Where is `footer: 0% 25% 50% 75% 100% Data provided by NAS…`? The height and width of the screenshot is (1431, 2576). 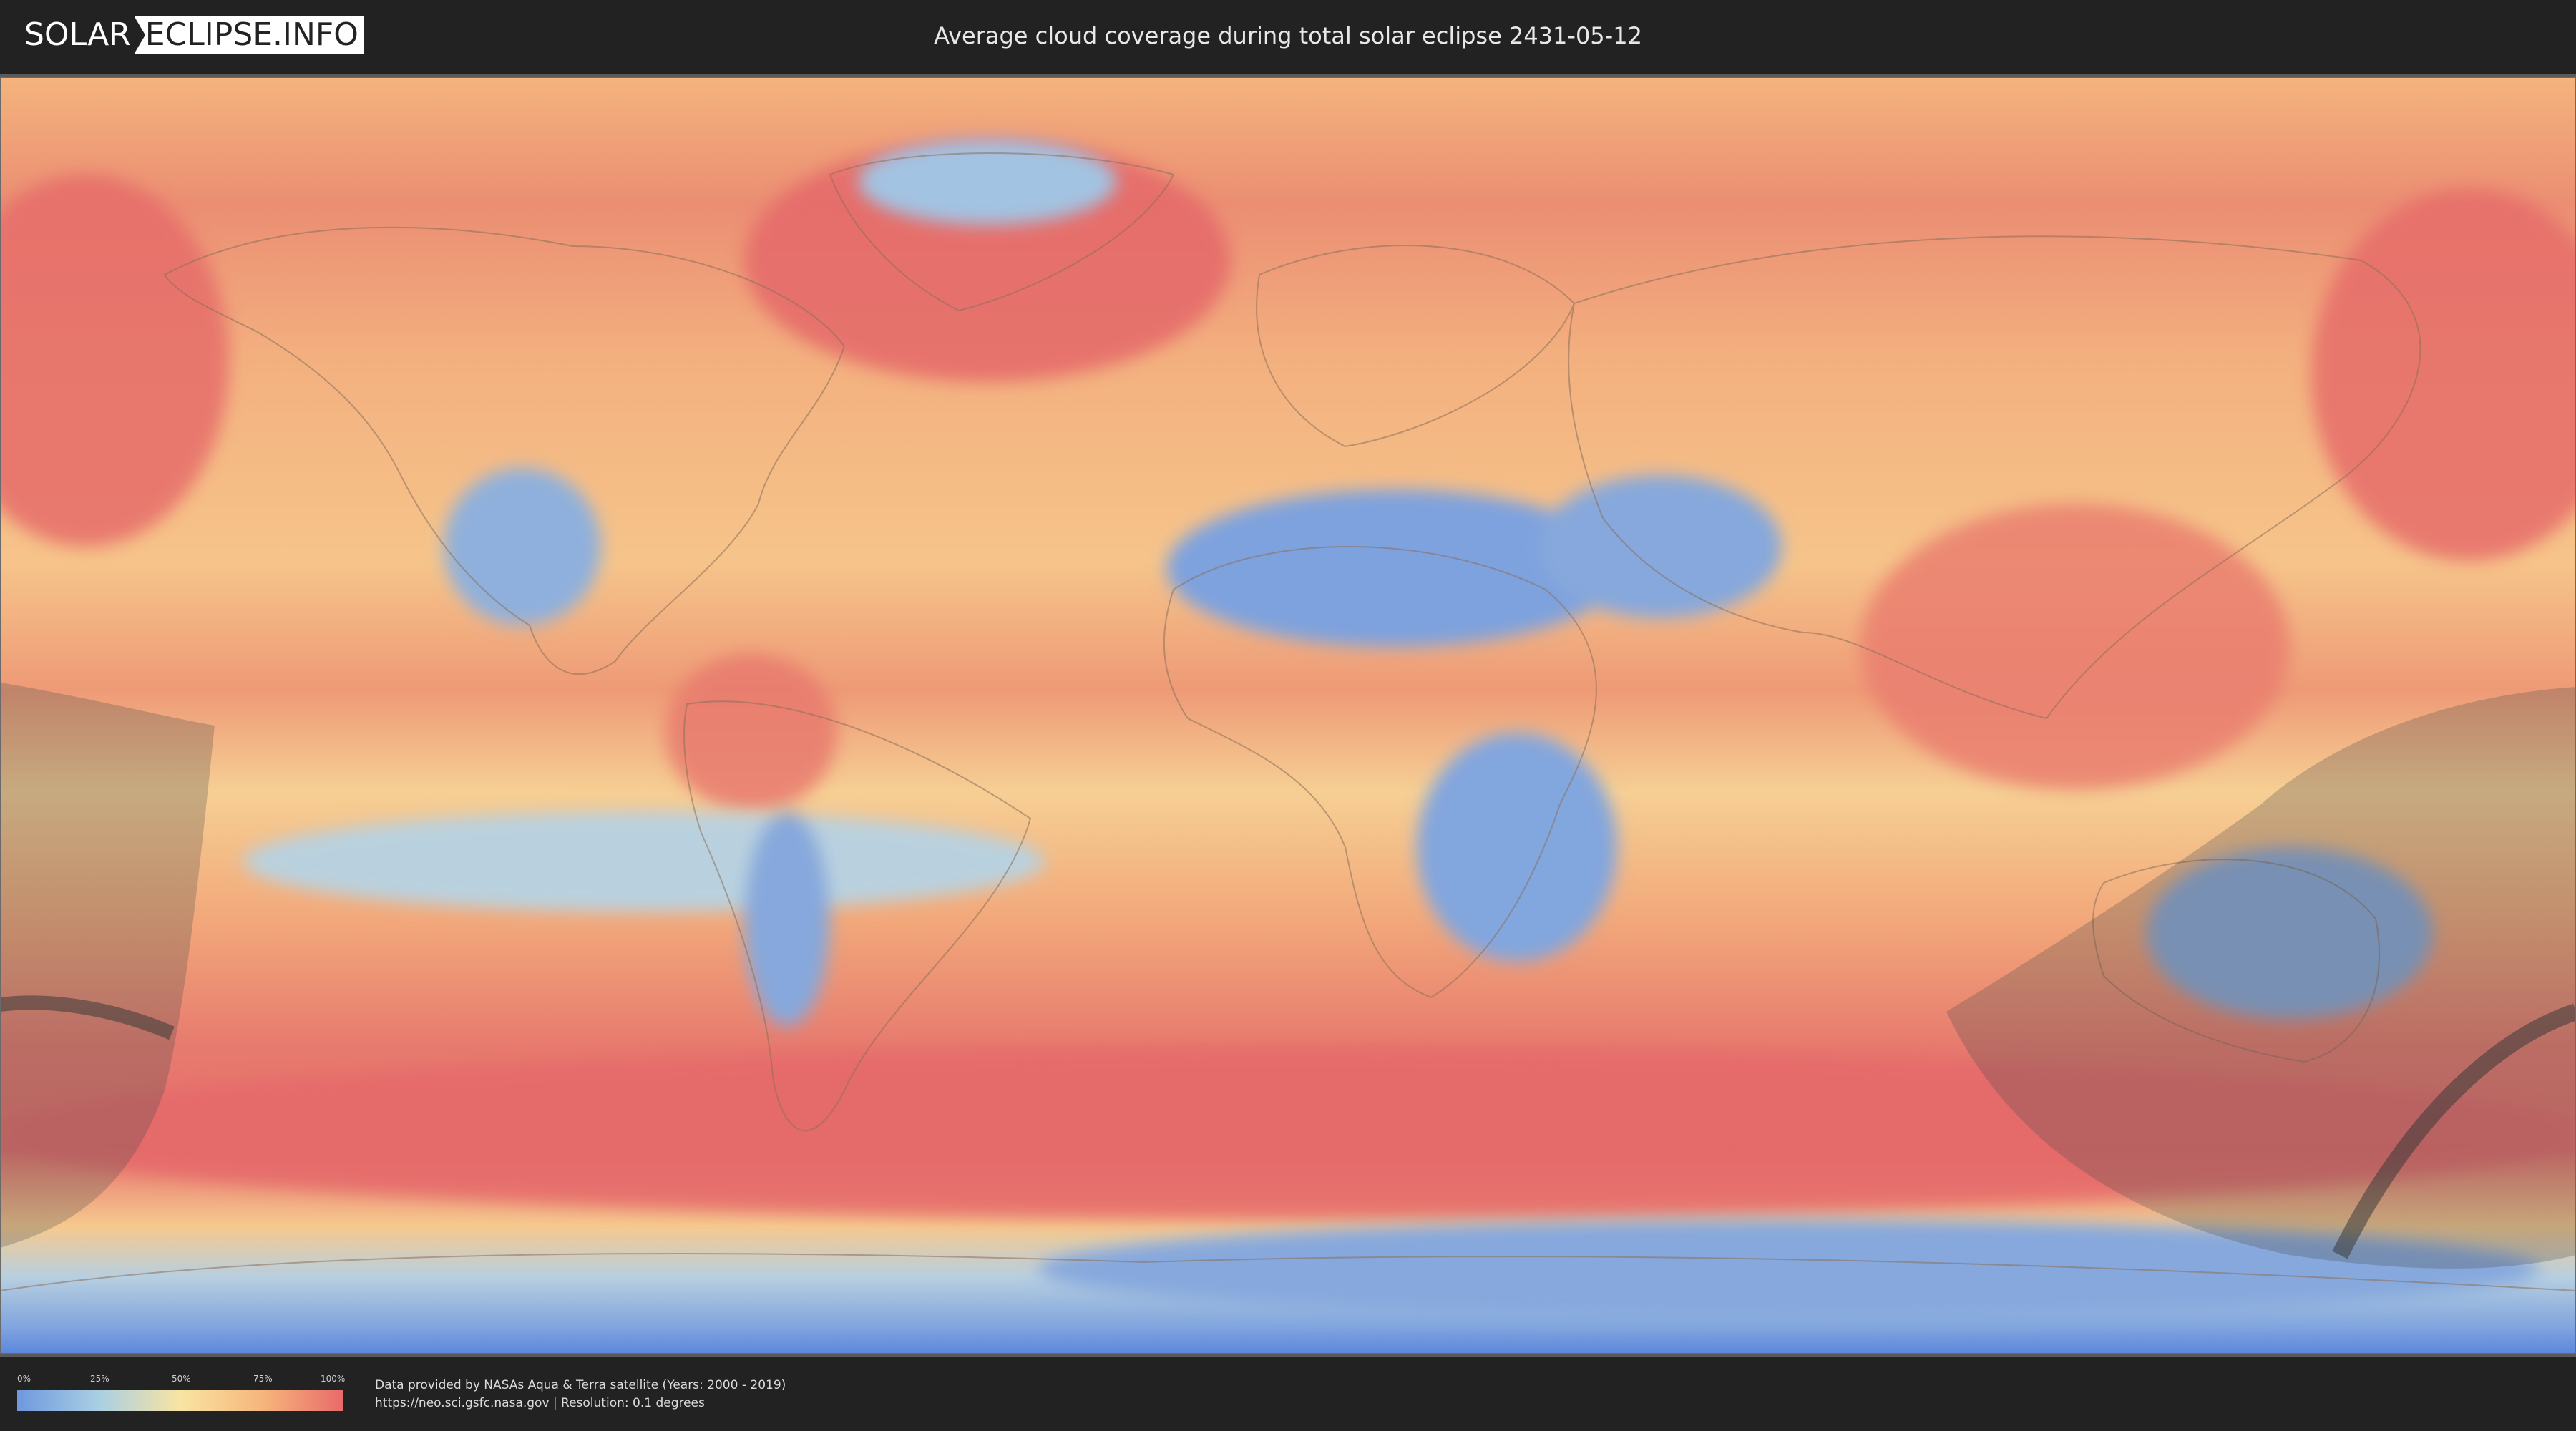 footer: 0% 25% 50% 75% 100% Data provided by NAS… is located at coordinates (1288, 1394).